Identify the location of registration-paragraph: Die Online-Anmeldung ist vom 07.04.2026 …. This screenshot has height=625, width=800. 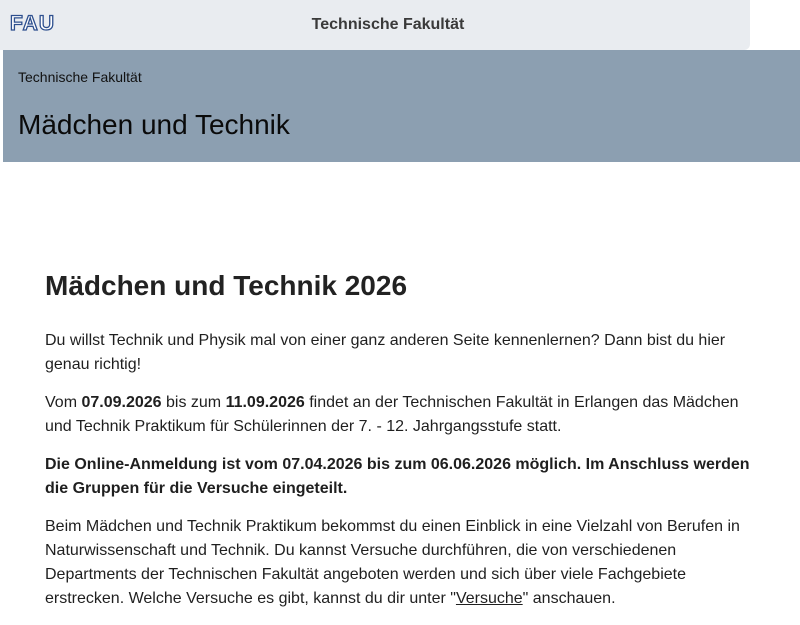
(397, 476).